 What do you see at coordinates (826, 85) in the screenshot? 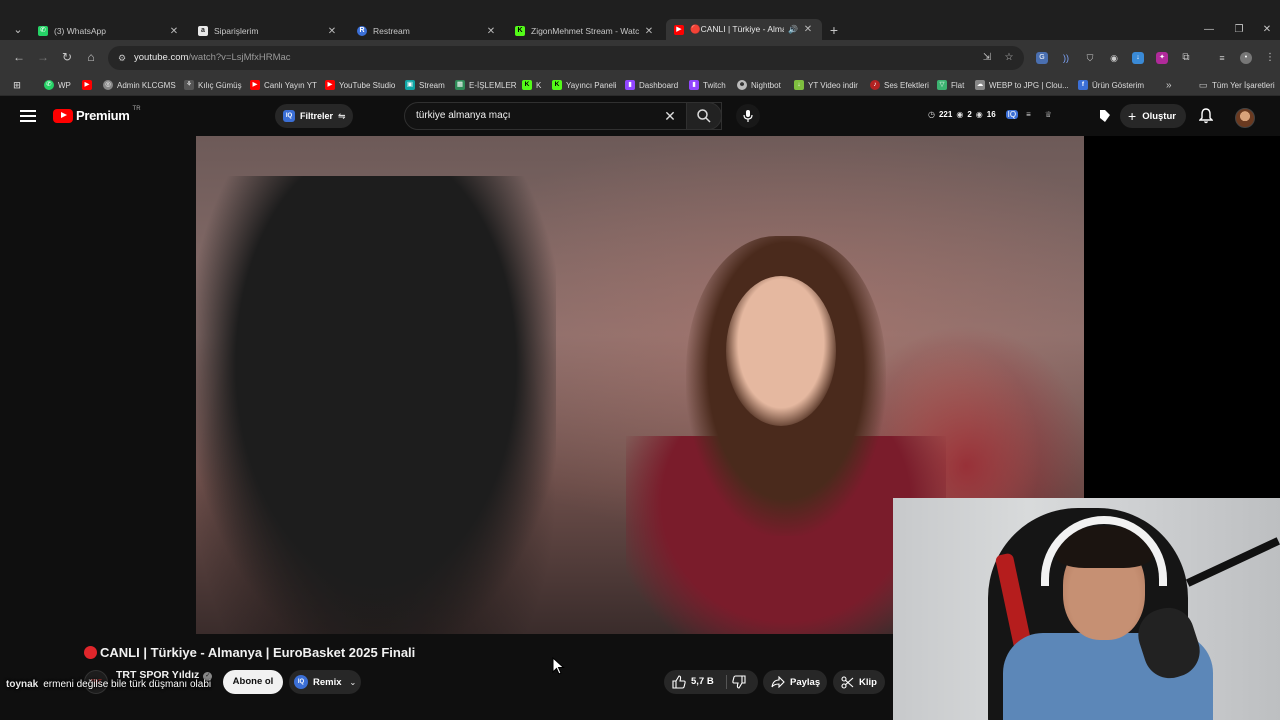
I see `bookmark-yt-video-indir: ↓ YT Video indir` at bounding box center [826, 85].